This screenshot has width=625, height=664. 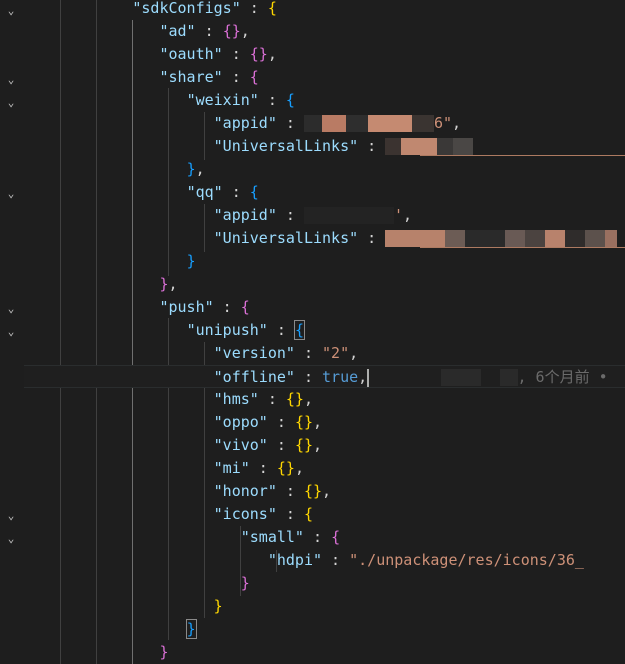 What do you see at coordinates (324, 376) in the screenshot?
I see `code-line-current: "offline" : true, , 6个月前 •` at bounding box center [324, 376].